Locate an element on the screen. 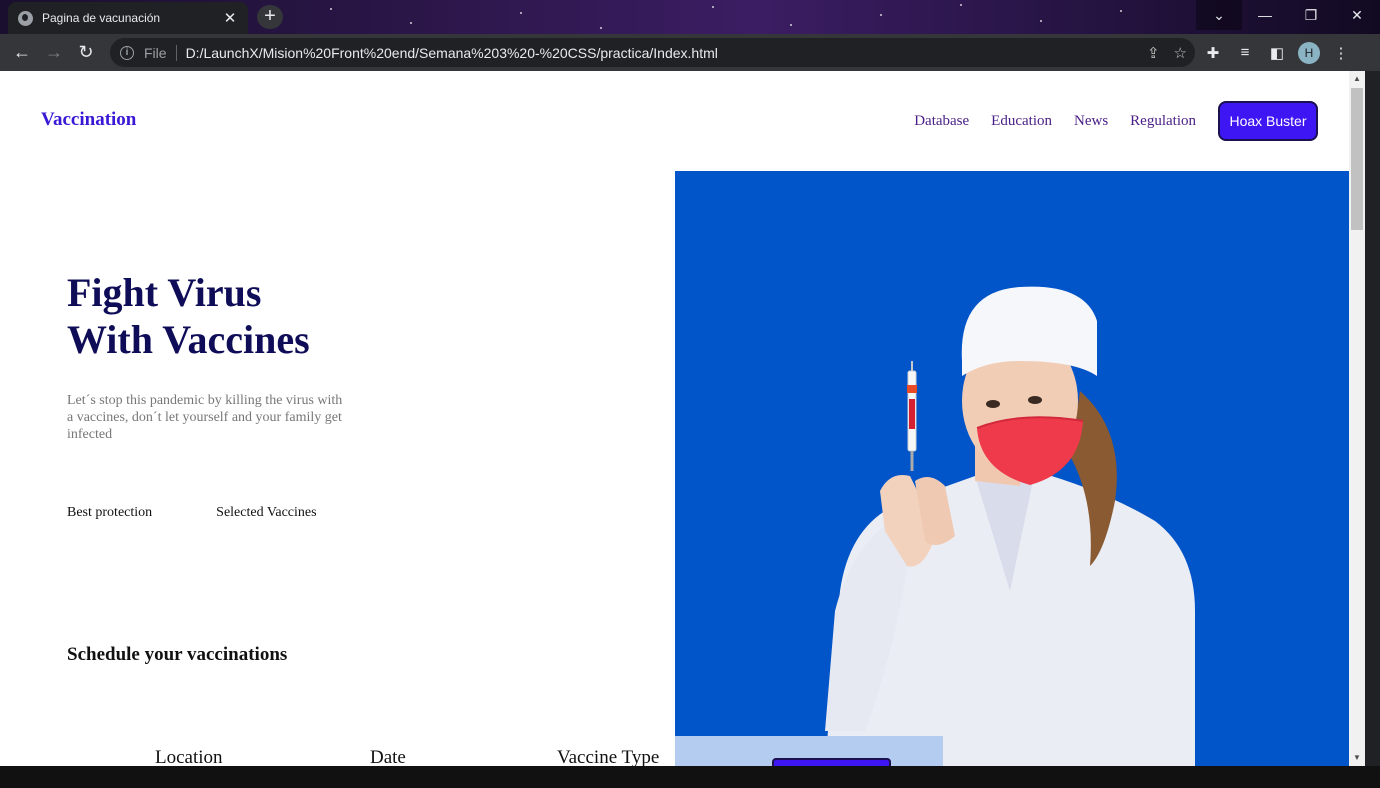  minimize-button: — is located at coordinates (1265, 15).